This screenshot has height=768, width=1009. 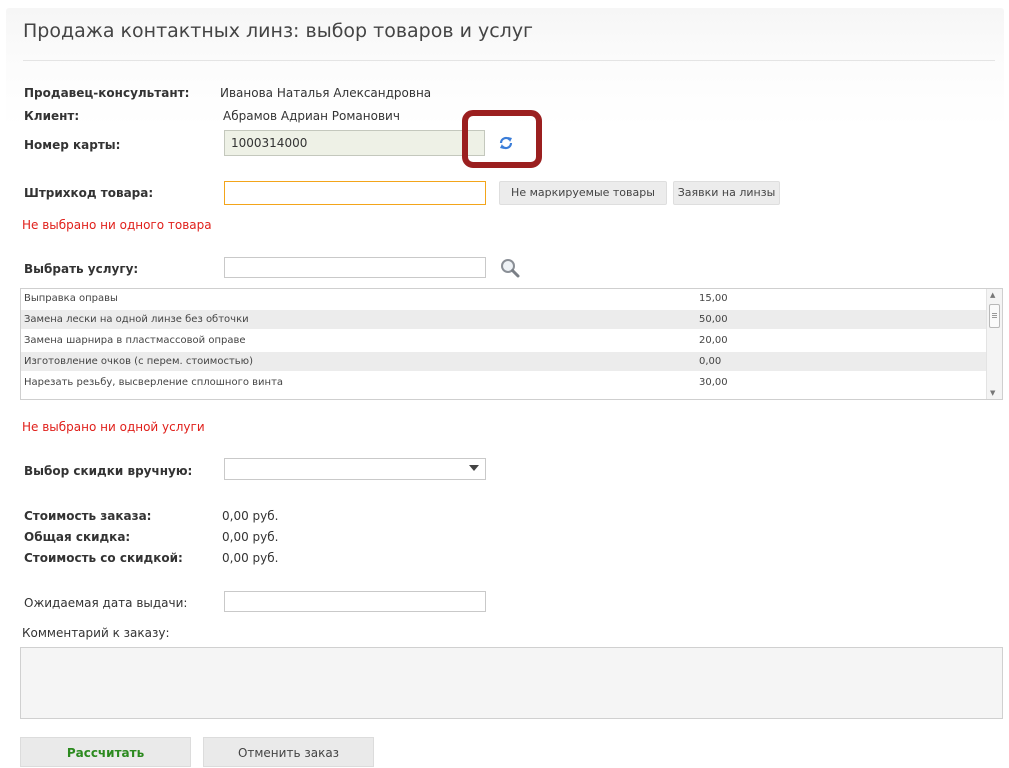 What do you see at coordinates (713, 382) in the screenshot?
I see `service-price: 30,00` at bounding box center [713, 382].